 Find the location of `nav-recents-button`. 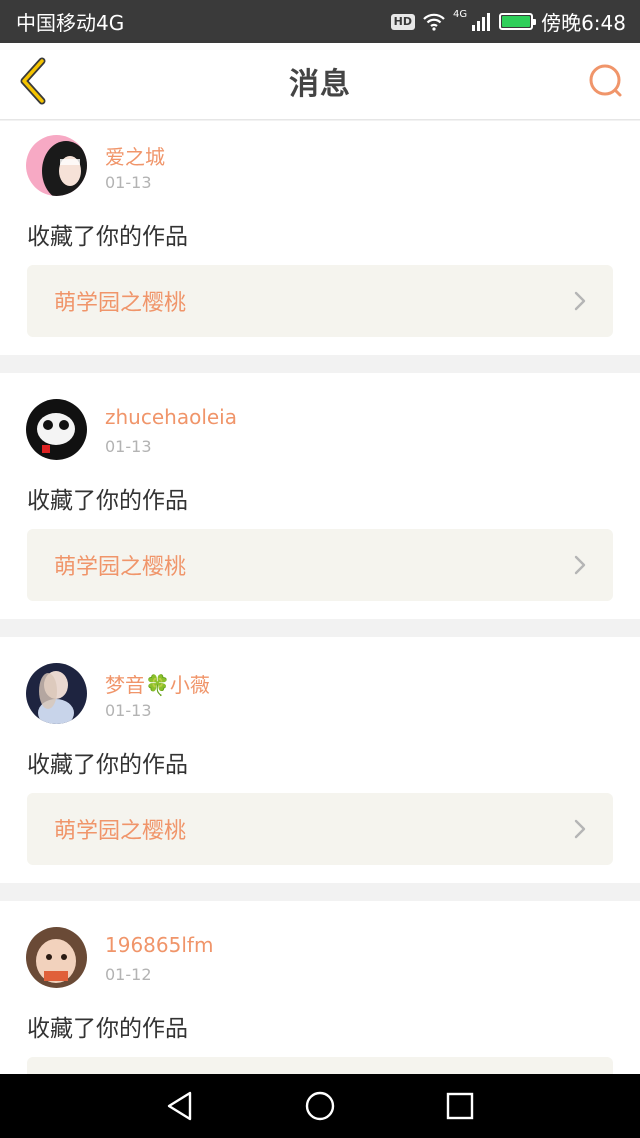

nav-recents-button is located at coordinates (460, 1106).